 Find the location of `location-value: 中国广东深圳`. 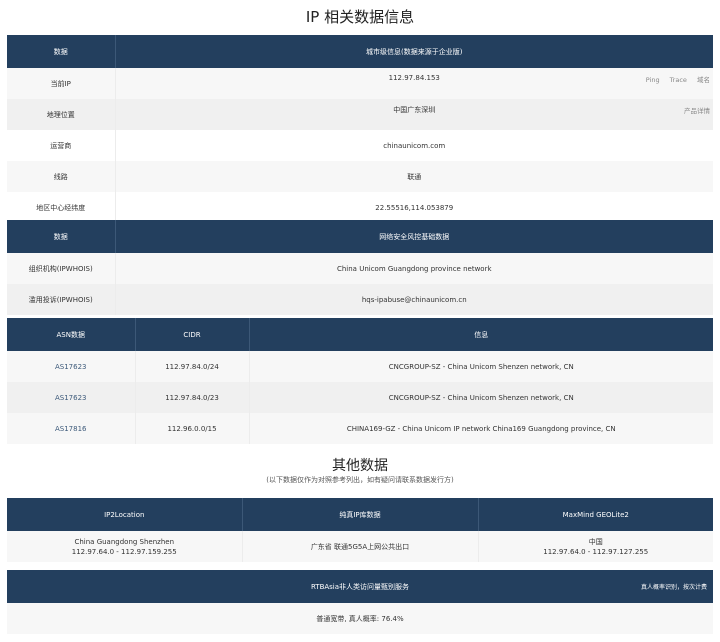

location-value: 中国广东深圳 is located at coordinates (414, 110).